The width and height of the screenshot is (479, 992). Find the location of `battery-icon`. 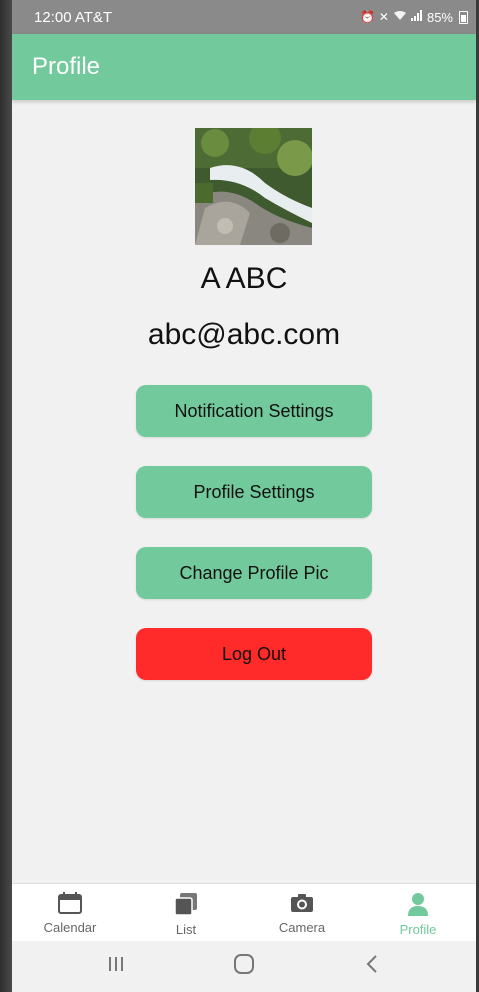

battery-icon is located at coordinates (463, 17).